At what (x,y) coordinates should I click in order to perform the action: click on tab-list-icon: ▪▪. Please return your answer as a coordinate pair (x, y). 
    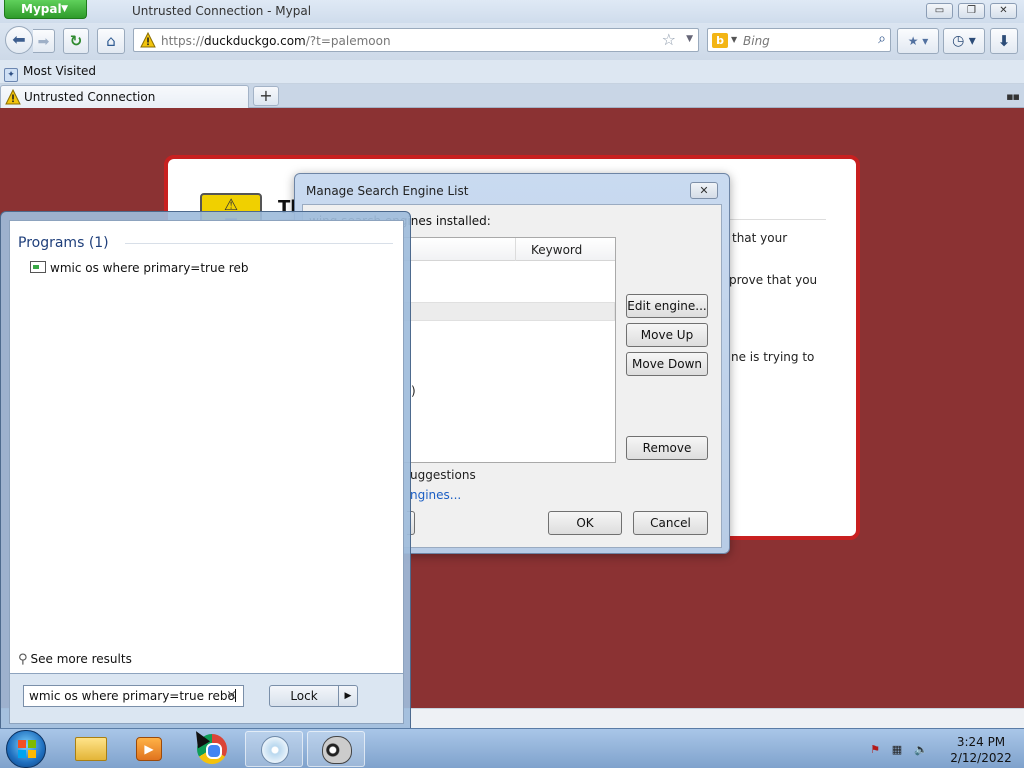
    Looking at the image, I should click on (1013, 96).